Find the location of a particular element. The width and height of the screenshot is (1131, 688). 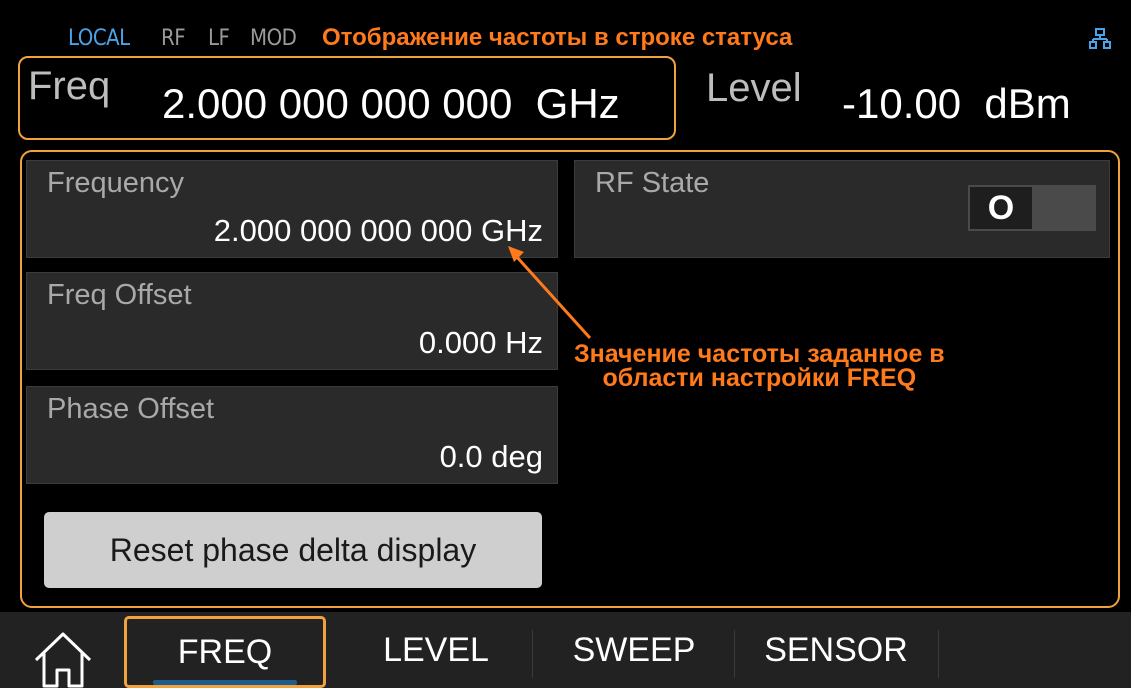

rf-state-panel: RF State O is located at coordinates (842, 209).